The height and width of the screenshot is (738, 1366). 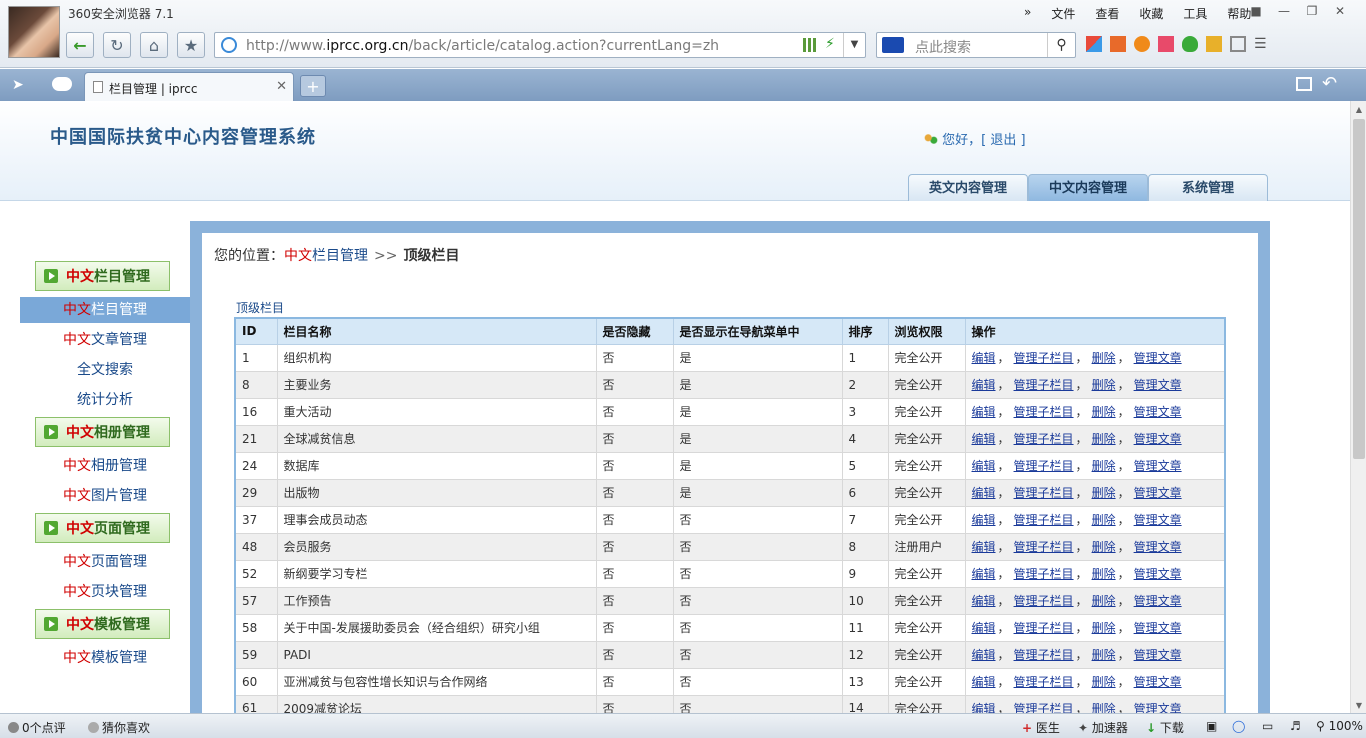 I want to click on sidebar-item-statistics: 统计分析, so click(x=105, y=400).